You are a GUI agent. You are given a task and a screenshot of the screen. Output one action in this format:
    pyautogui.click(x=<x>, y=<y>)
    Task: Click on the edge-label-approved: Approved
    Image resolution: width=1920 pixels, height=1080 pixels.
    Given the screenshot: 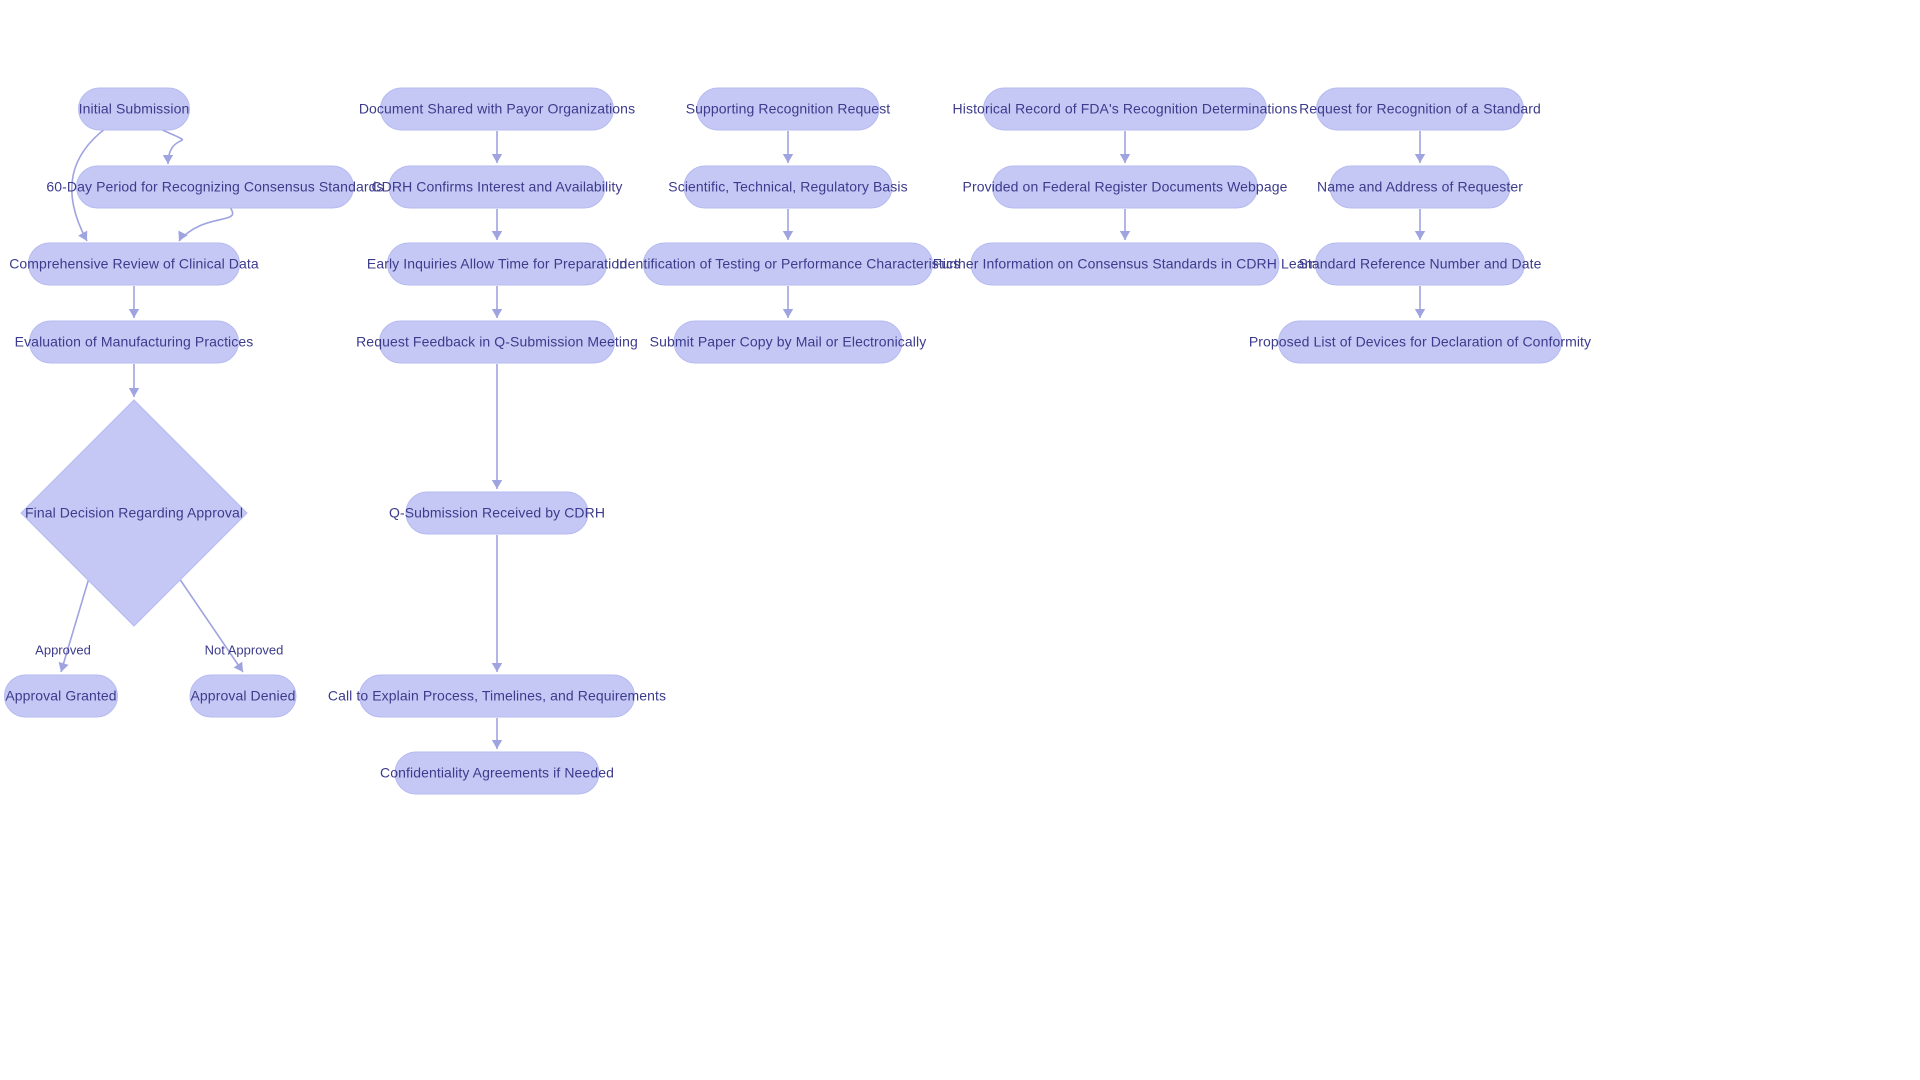 What is the action you would take?
    pyautogui.click(x=63, y=649)
    